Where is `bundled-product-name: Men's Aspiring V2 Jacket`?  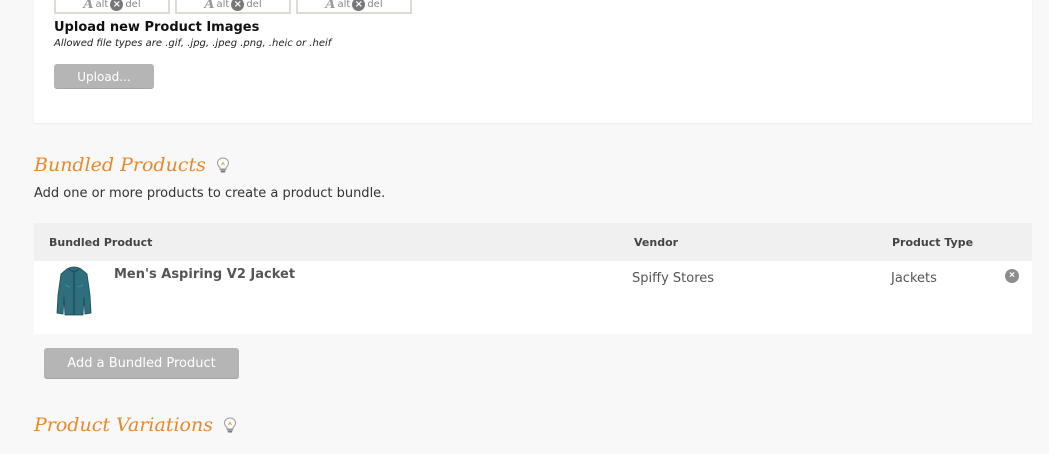 bundled-product-name: Men's Aspiring V2 Jacket is located at coordinates (204, 274).